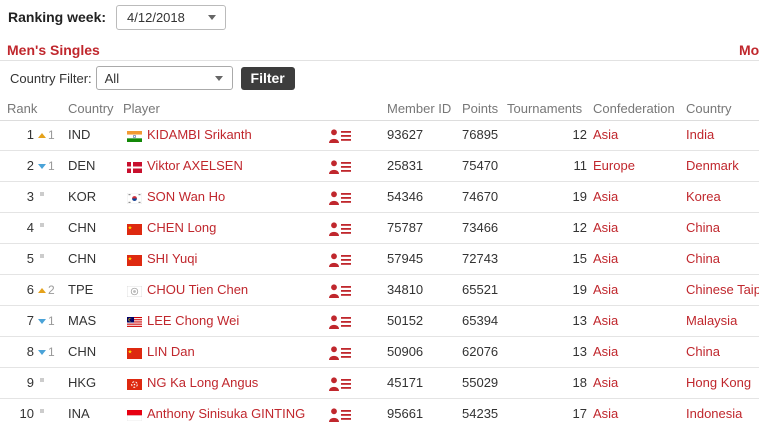 The height and width of the screenshot is (422, 759). Describe the element at coordinates (82, 165) in the screenshot. I see `country-code-cell: DEN` at that location.